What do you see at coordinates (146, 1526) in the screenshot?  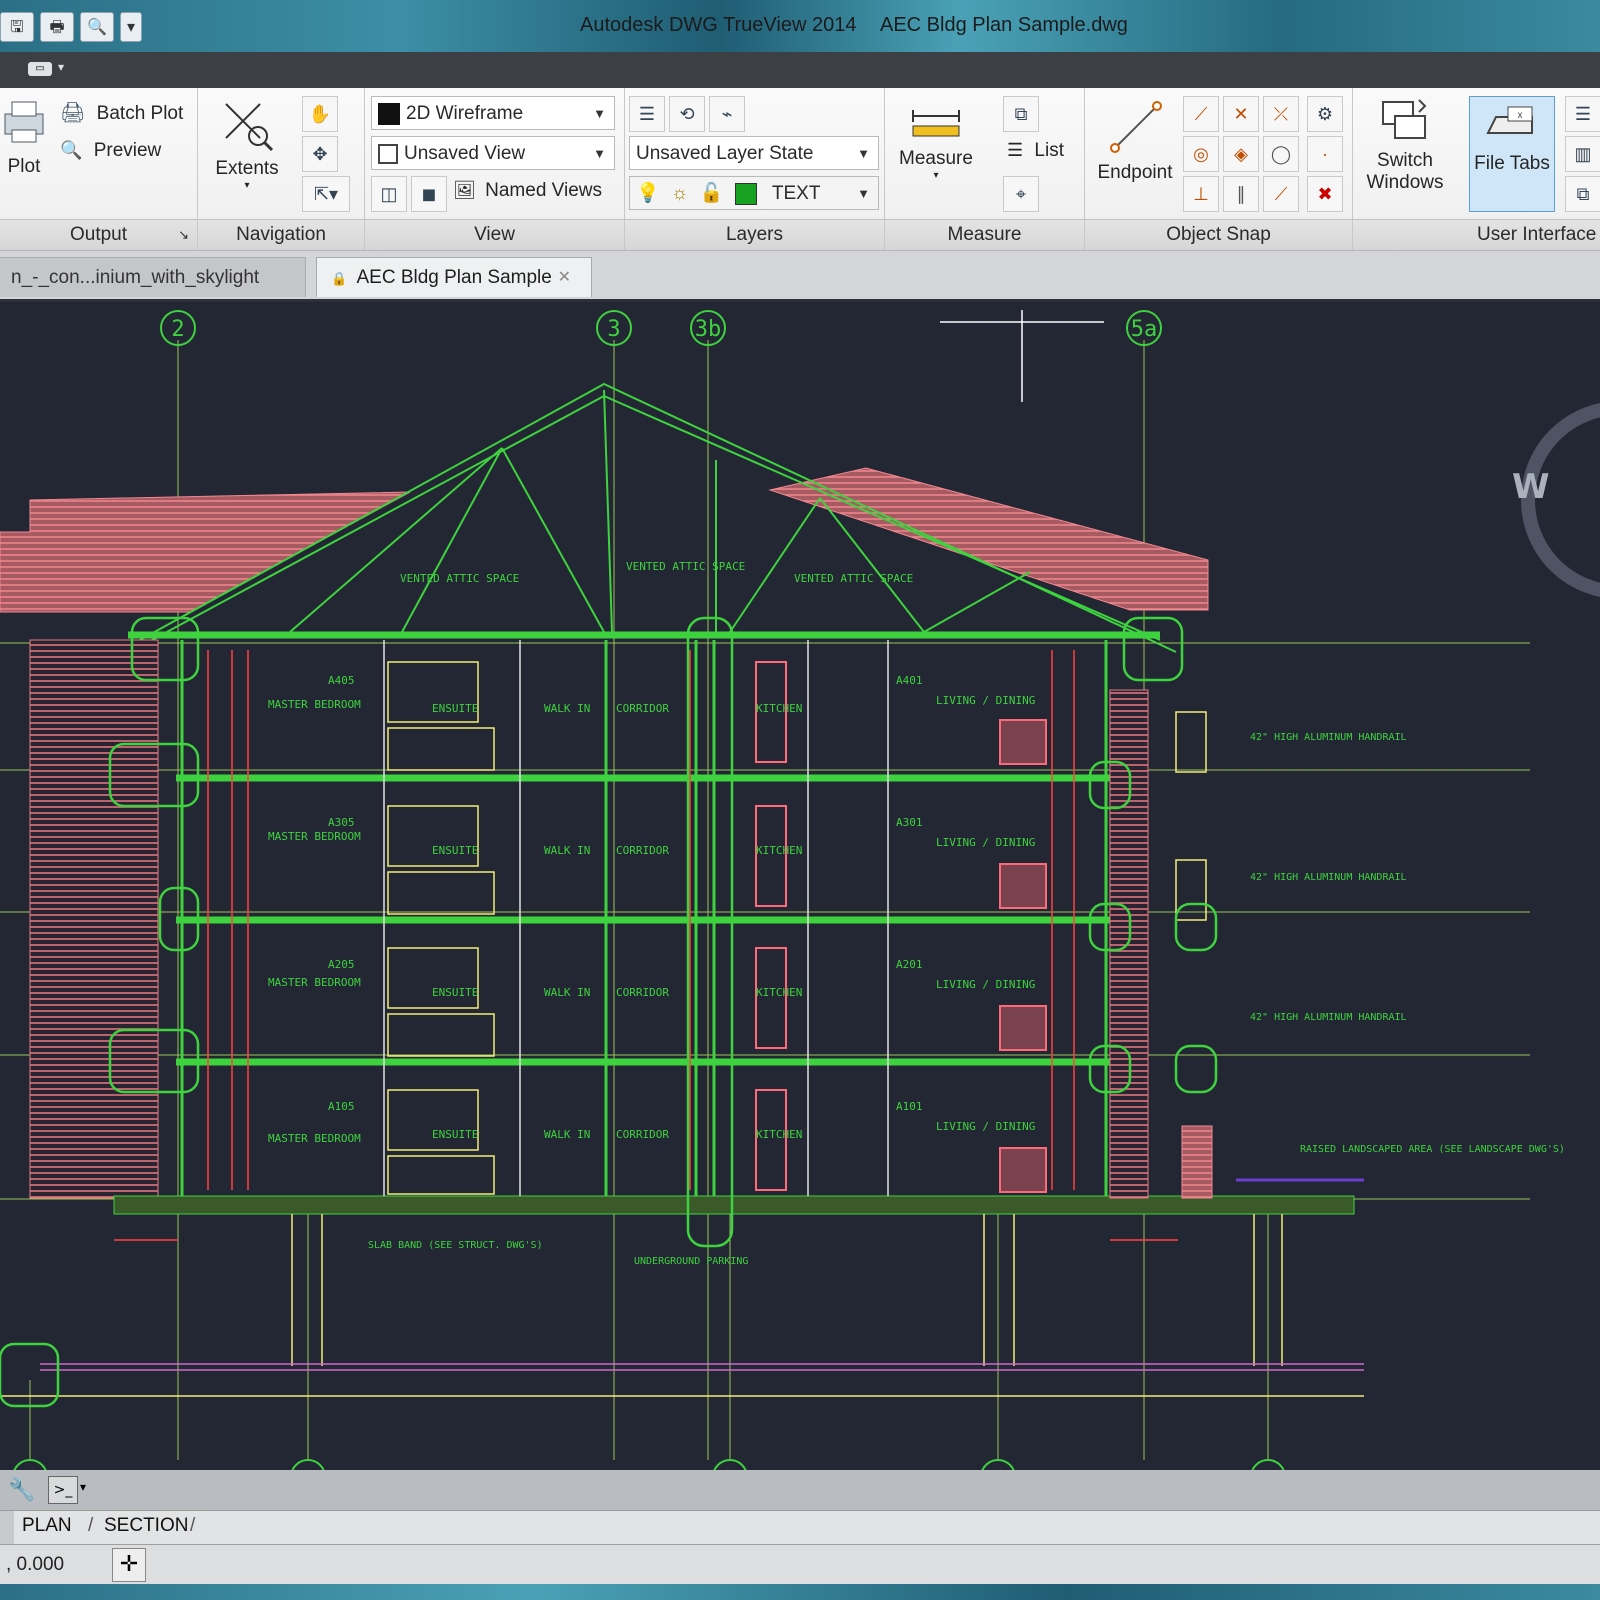 I see `layout-tab-section: SECTION` at bounding box center [146, 1526].